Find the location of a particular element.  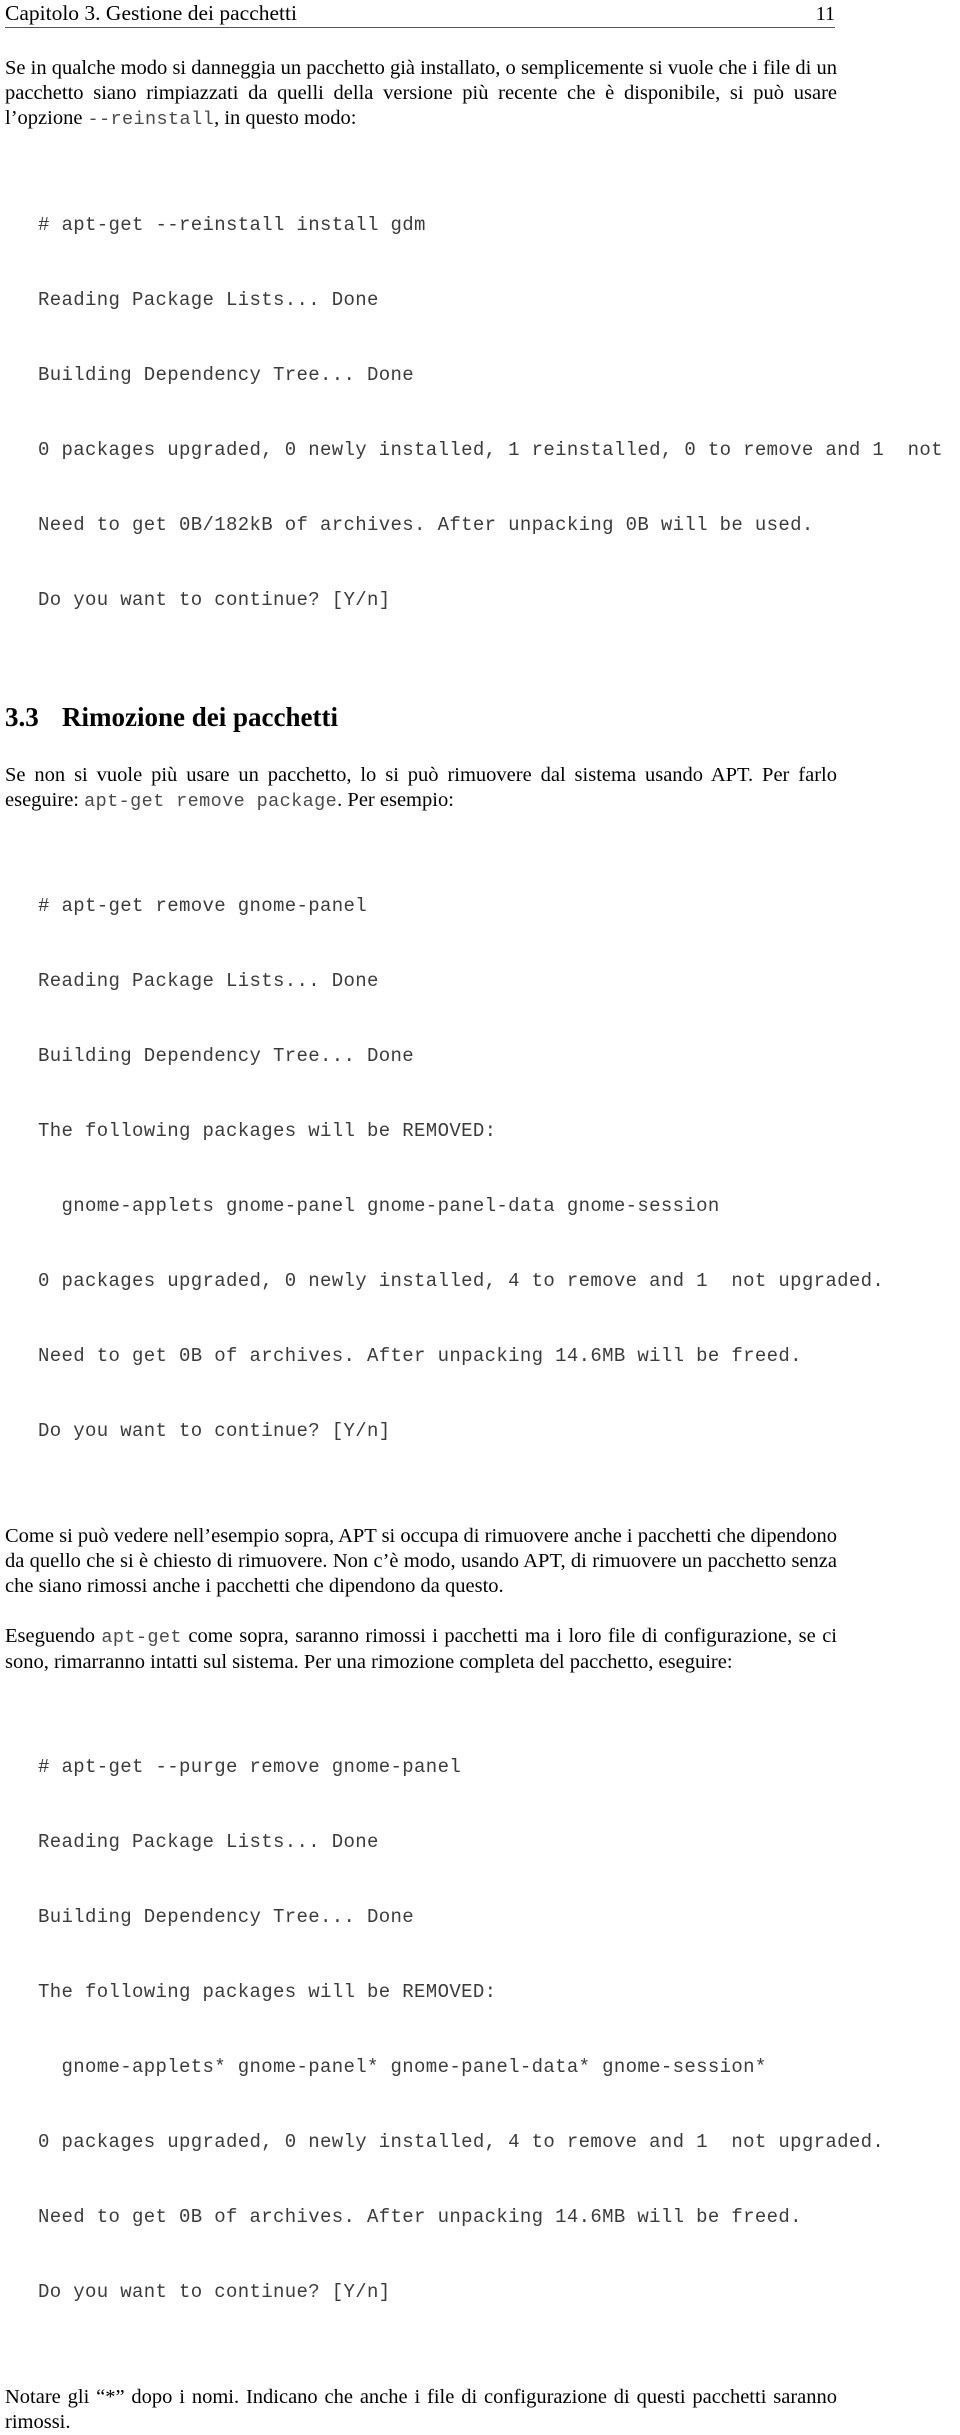

section-heading-3-3: 3.3 Rimozione dei pacchetti is located at coordinates (421, 717).